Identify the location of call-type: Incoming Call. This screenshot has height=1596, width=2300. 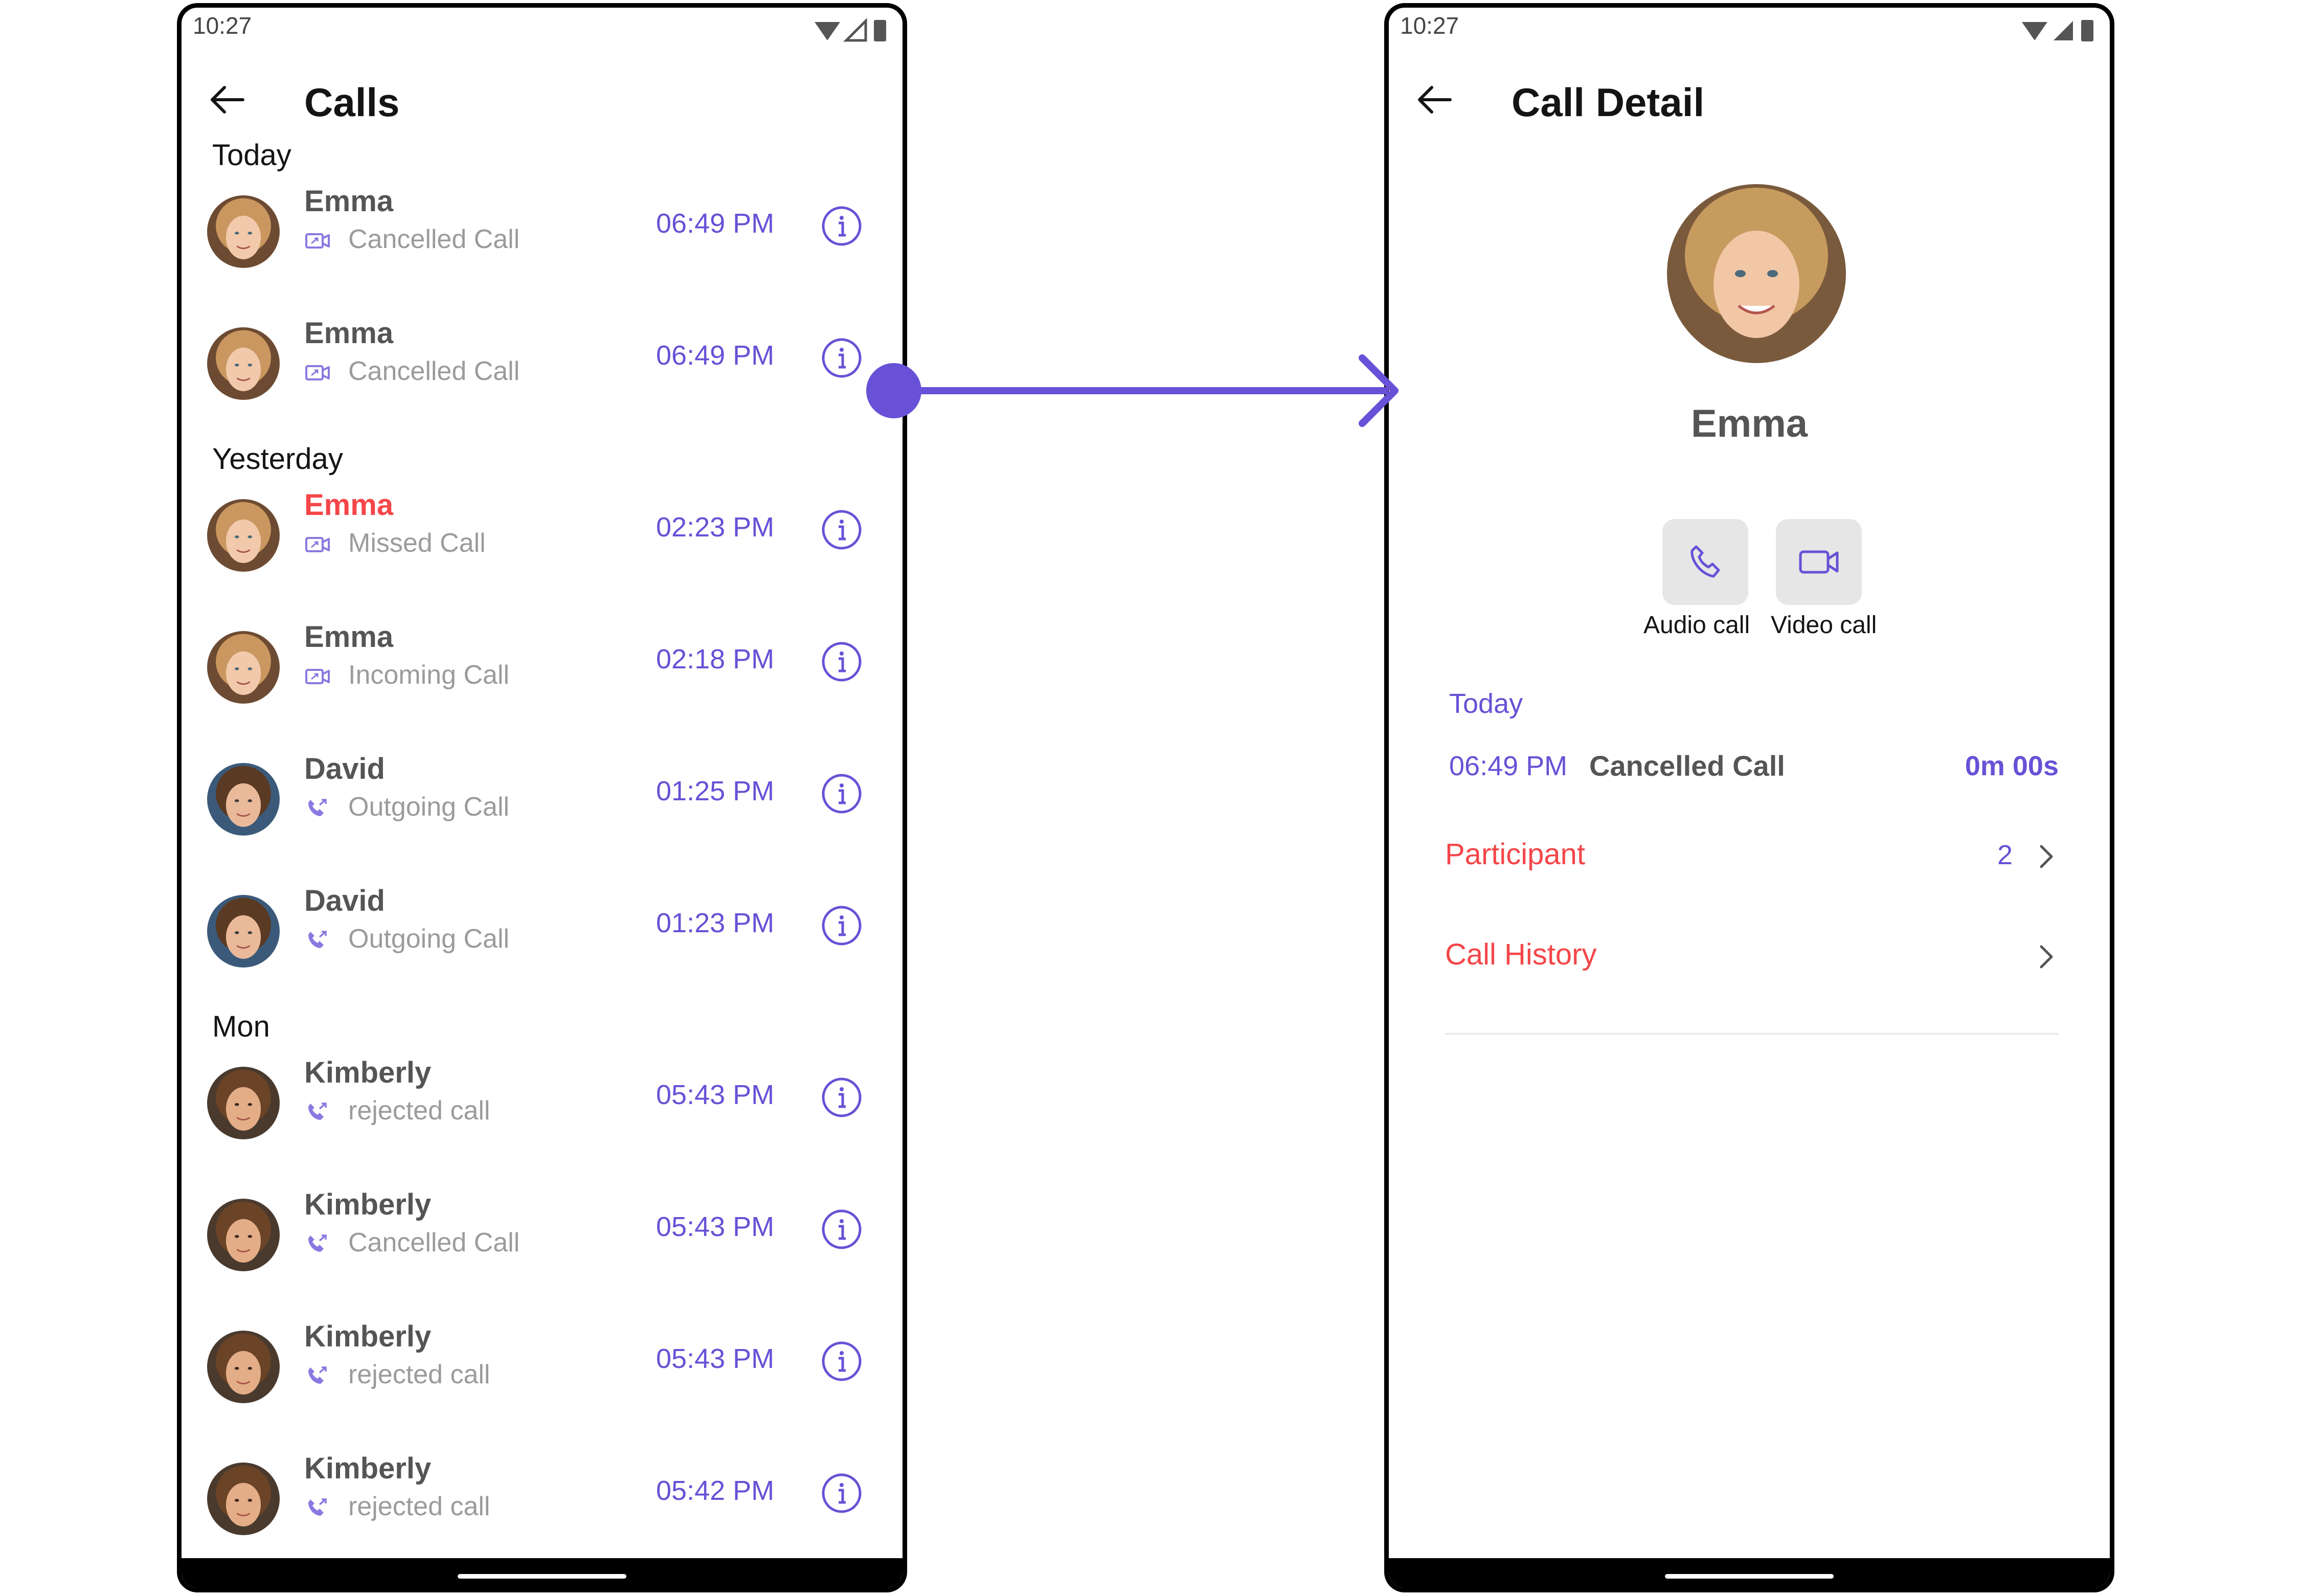
(429, 675).